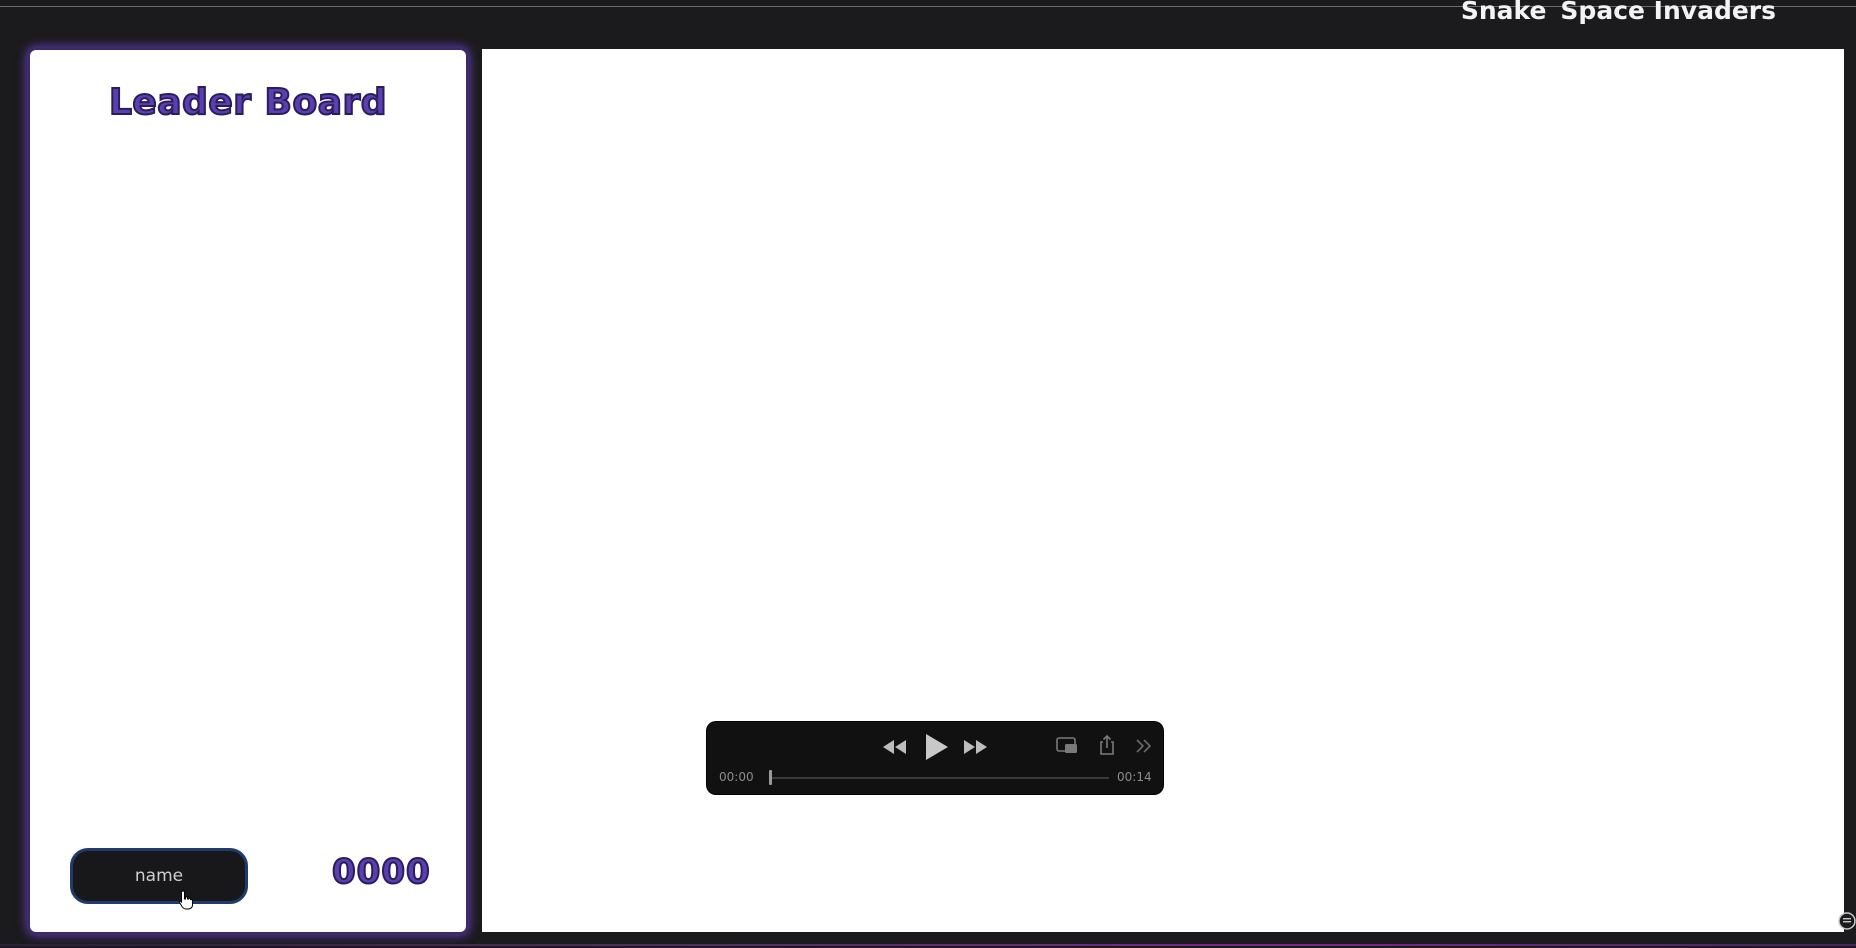 This screenshot has height=948, width=1856. What do you see at coordinates (1144, 746) in the screenshot?
I see `more-options-icon` at bounding box center [1144, 746].